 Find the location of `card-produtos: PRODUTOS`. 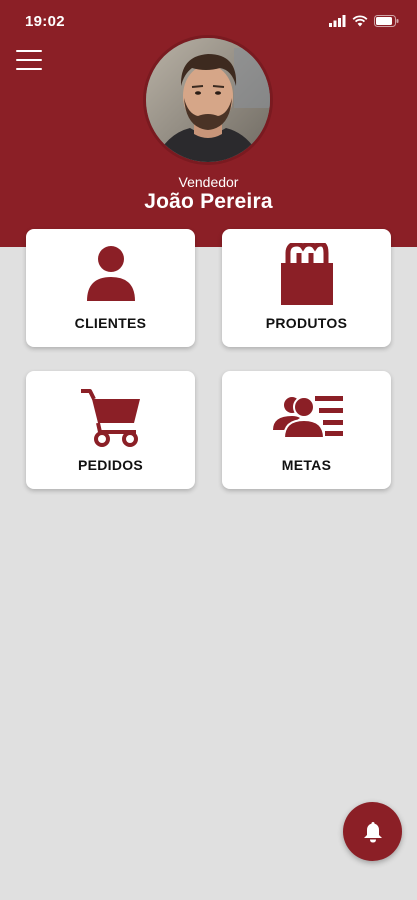

card-produtos: PRODUTOS is located at coordinates (306, 288).